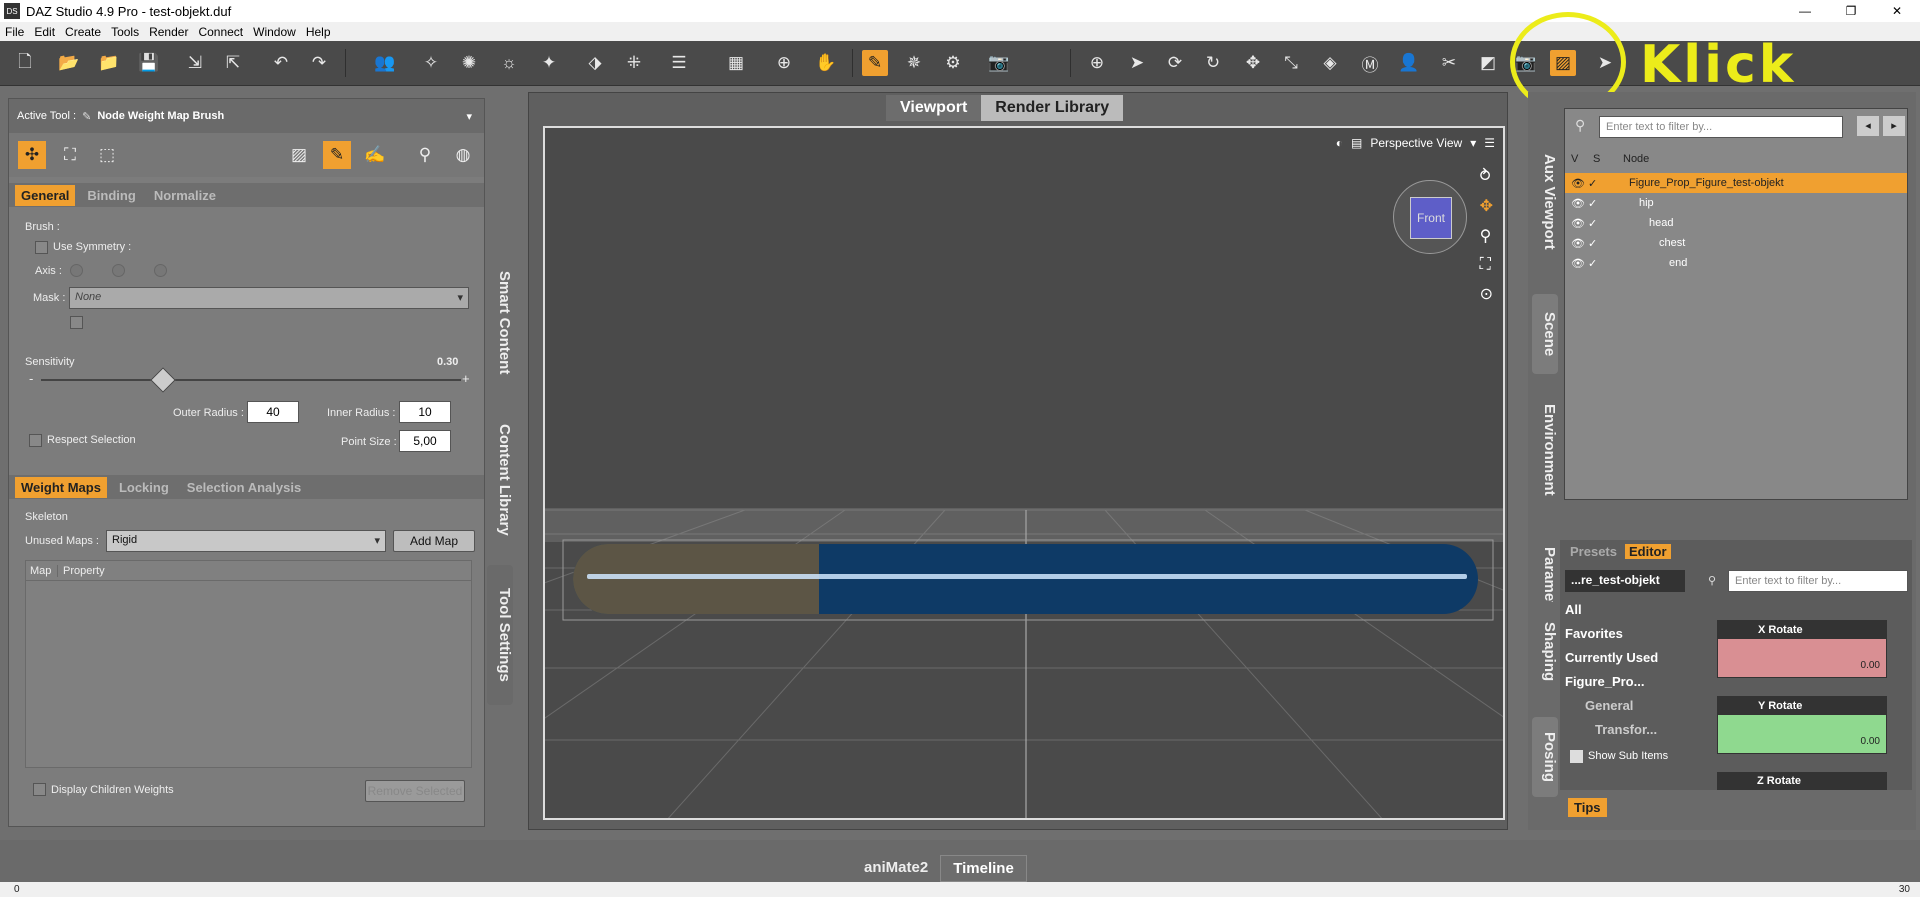 The width and height of the screenshot is (1920, 897). Describe the element at coordinates (1894, 126) in the screenshot. I see `next-icon: ▸` at that location.